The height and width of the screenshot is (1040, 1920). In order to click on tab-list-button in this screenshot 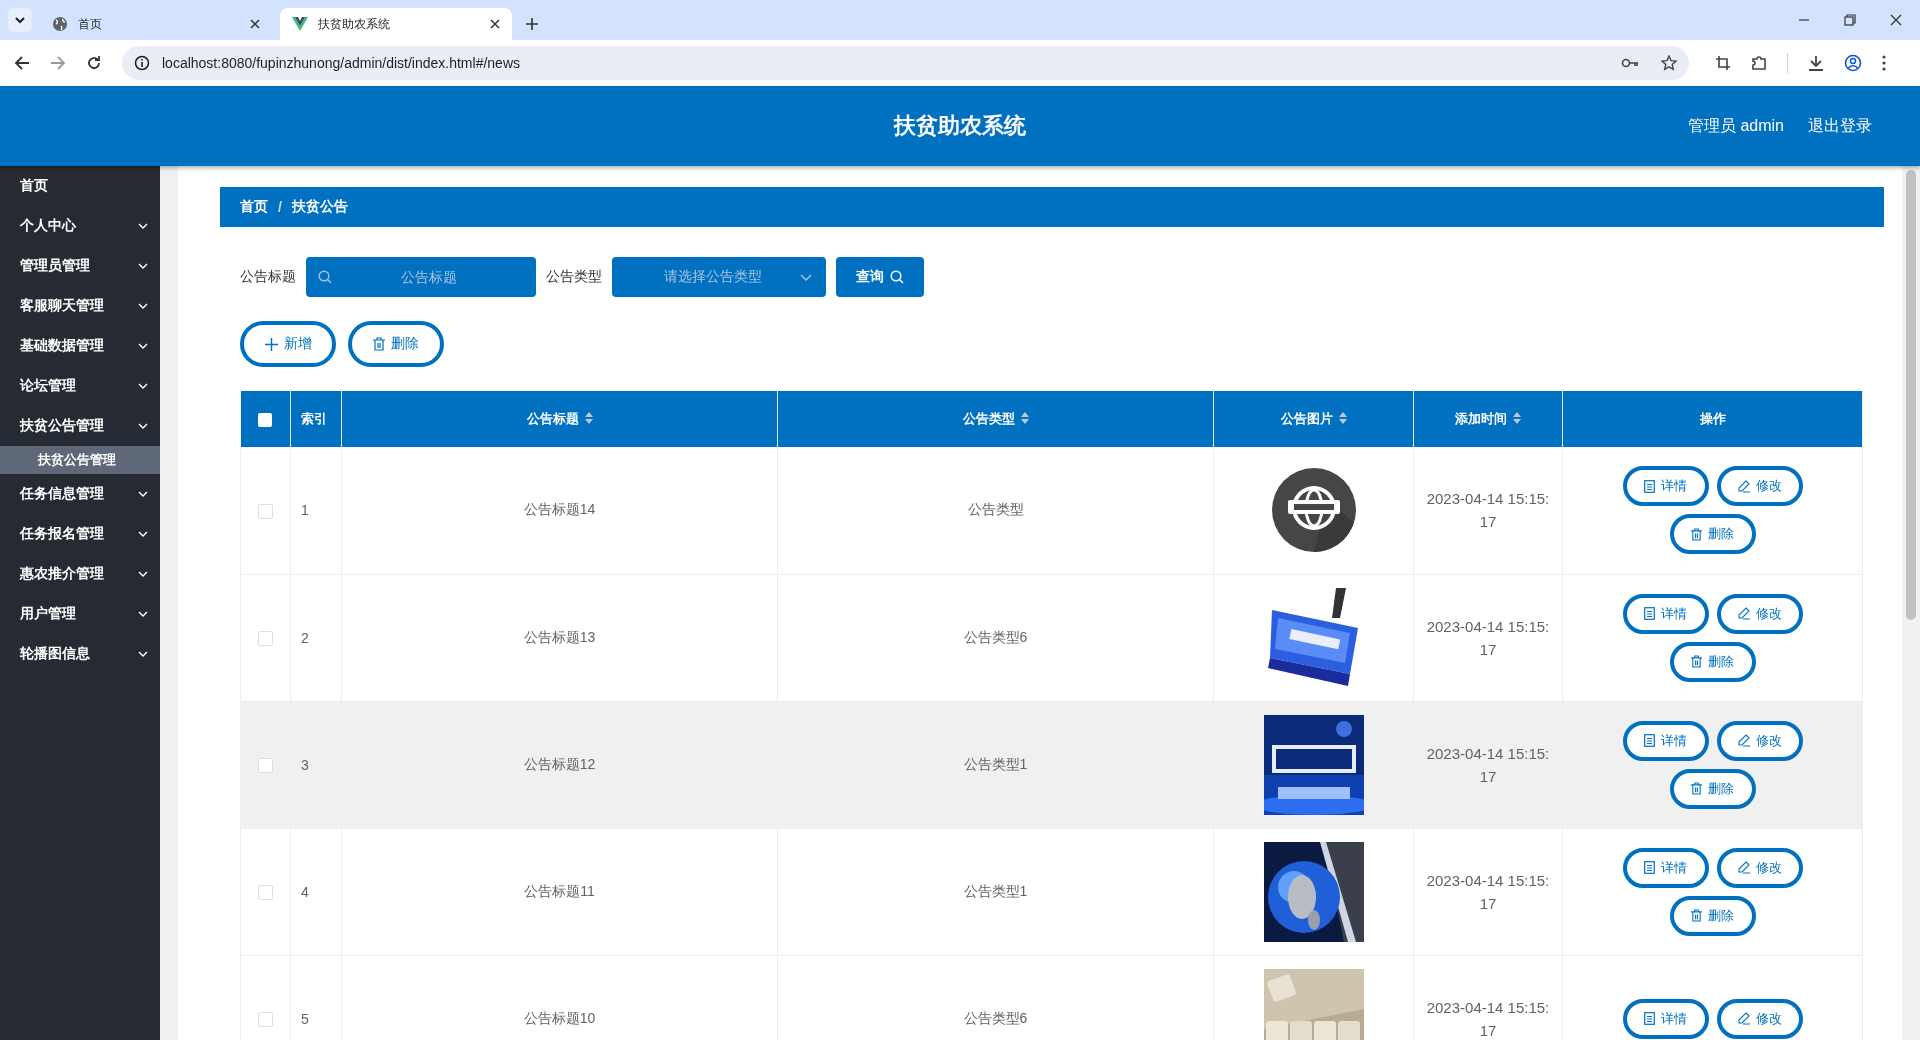, I will do `click(20, 20)`.